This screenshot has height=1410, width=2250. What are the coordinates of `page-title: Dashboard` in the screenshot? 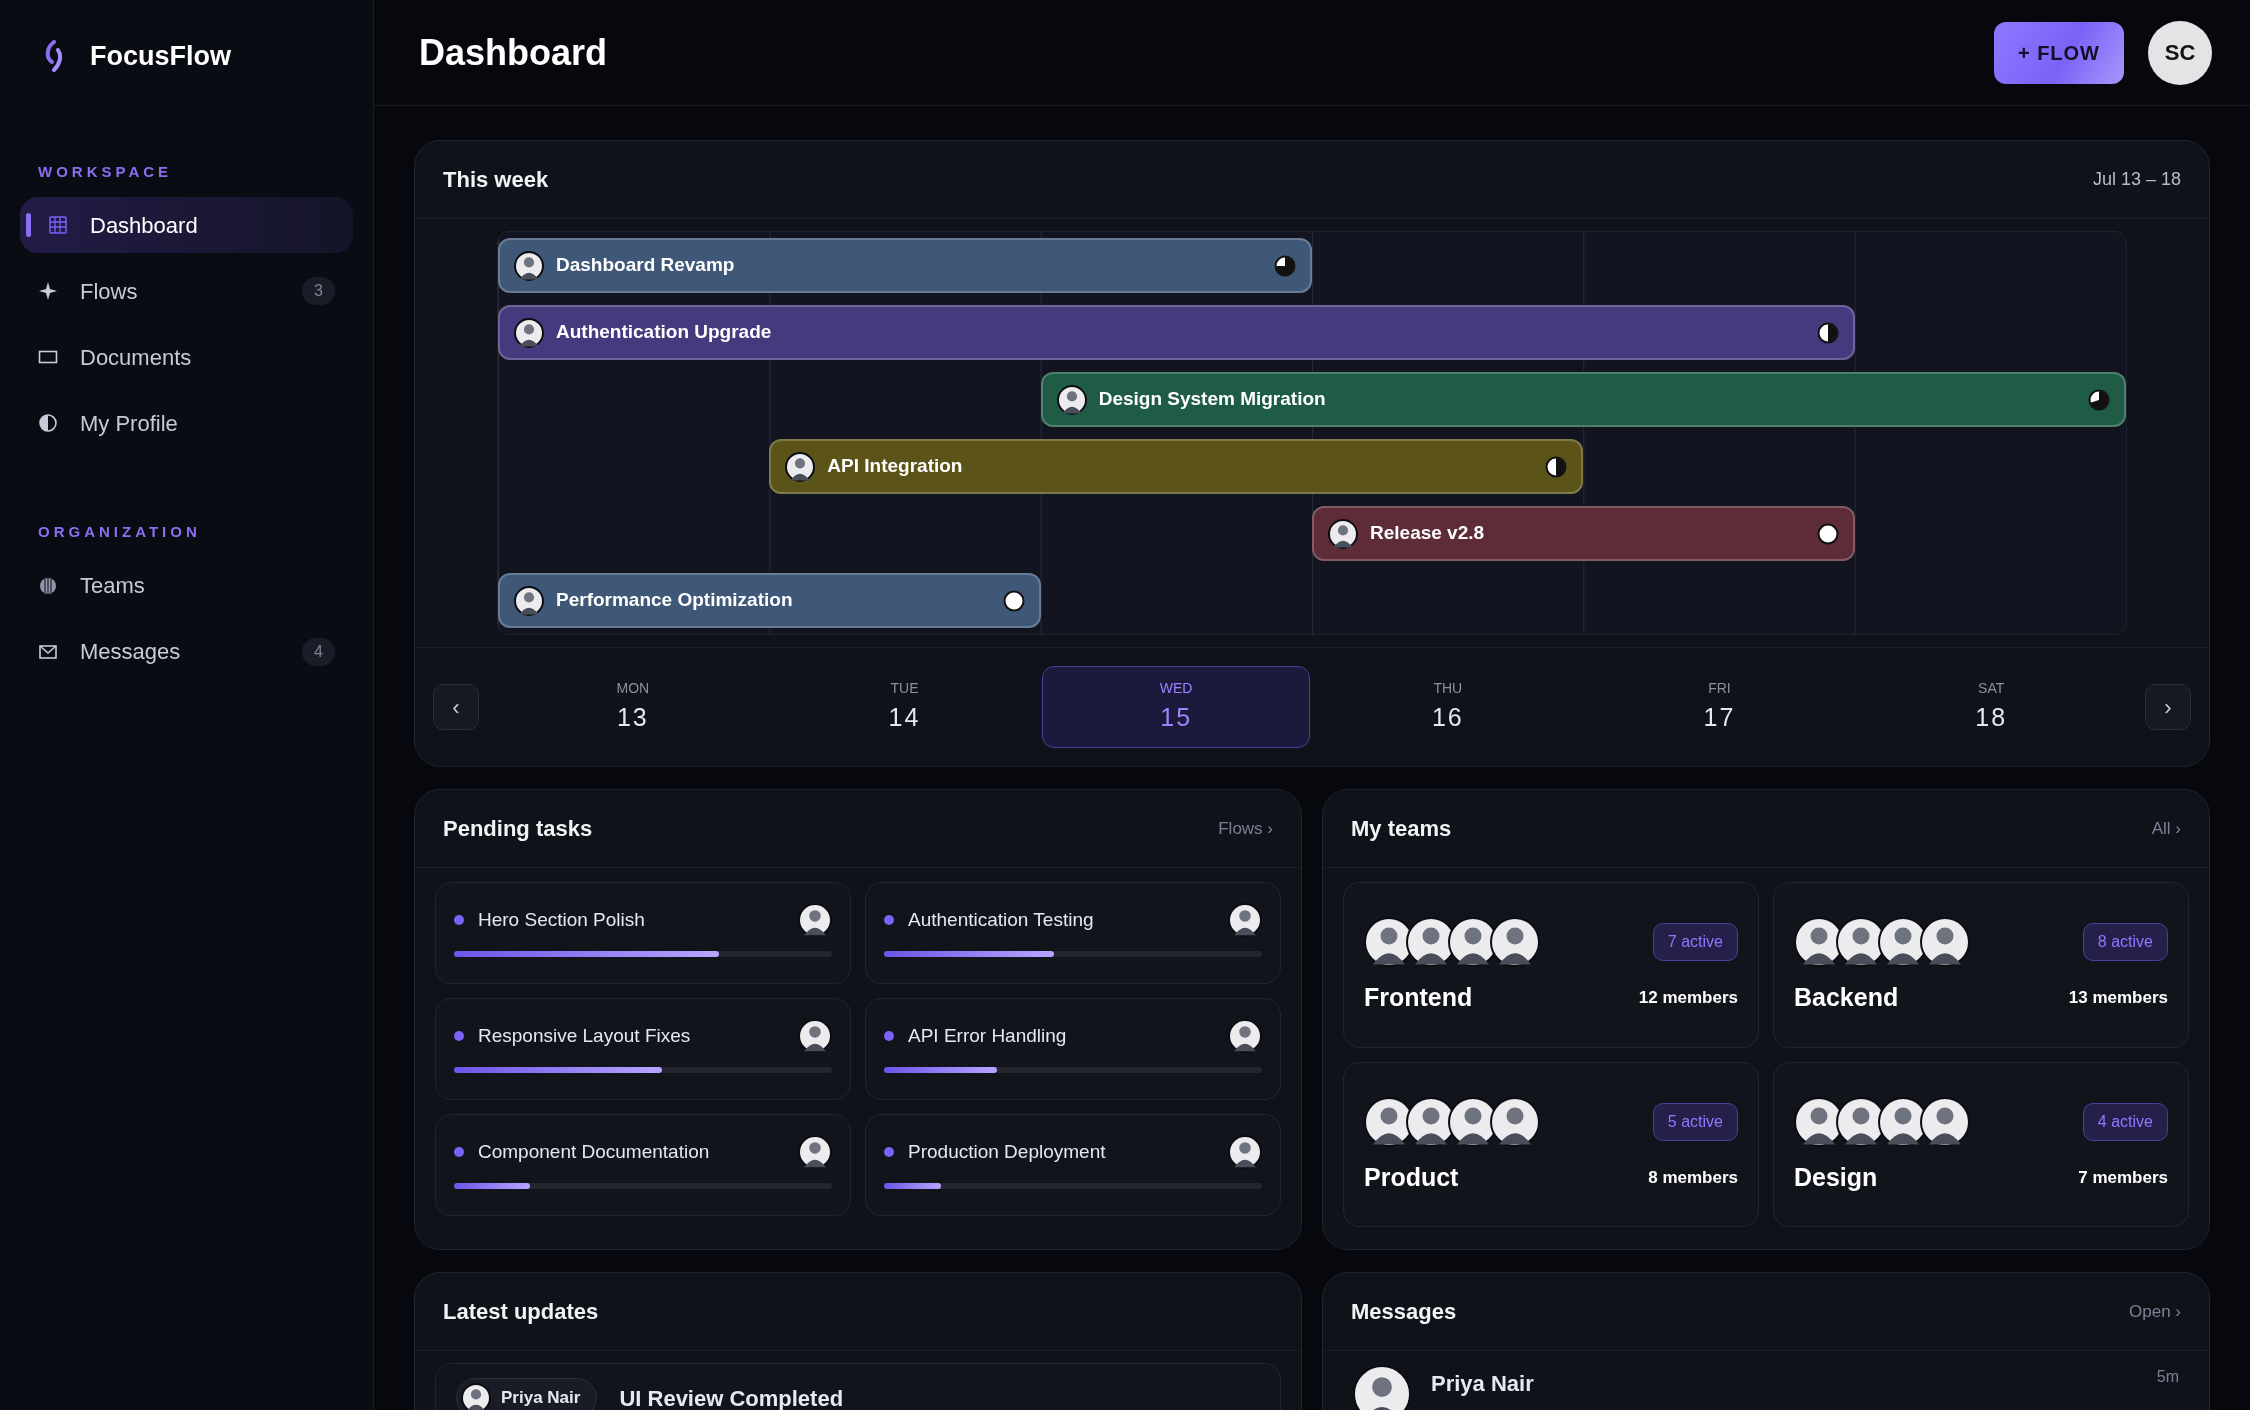 It's located at (513, 52).